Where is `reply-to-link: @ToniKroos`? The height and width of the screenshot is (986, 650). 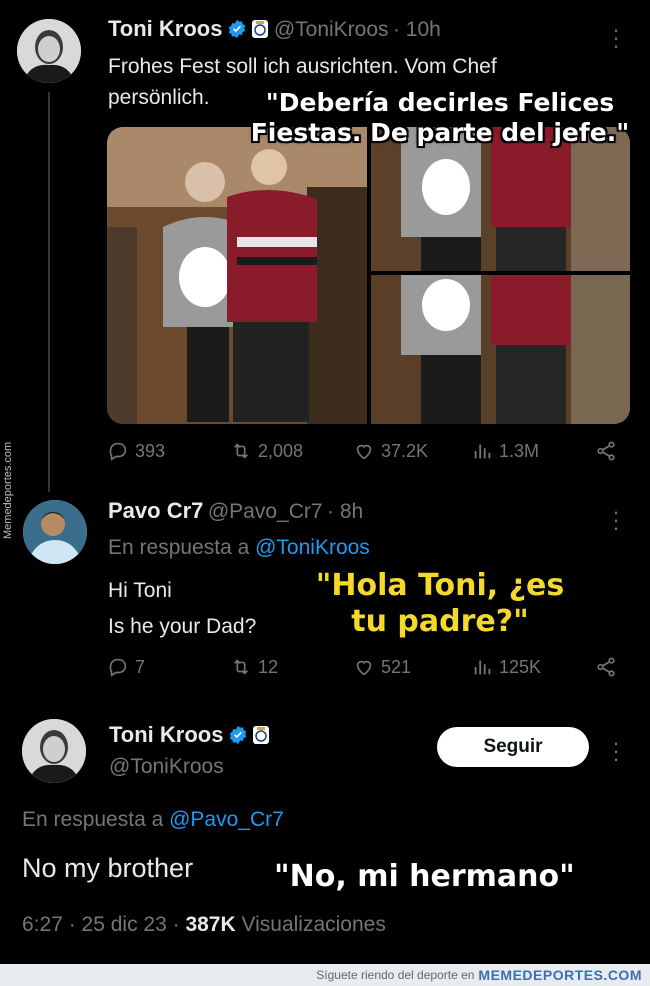
reply-to-link: @ToniKroos is located at coordinates (312, 547).